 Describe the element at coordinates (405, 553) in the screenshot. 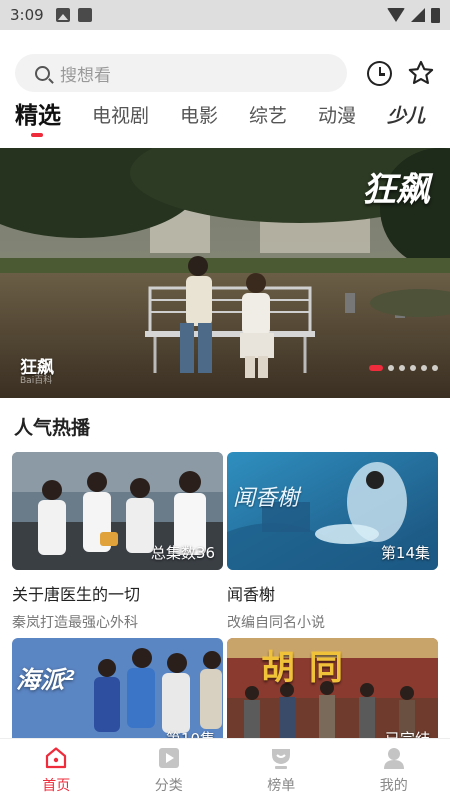

I see `episode-badge: 第14集` at that location.